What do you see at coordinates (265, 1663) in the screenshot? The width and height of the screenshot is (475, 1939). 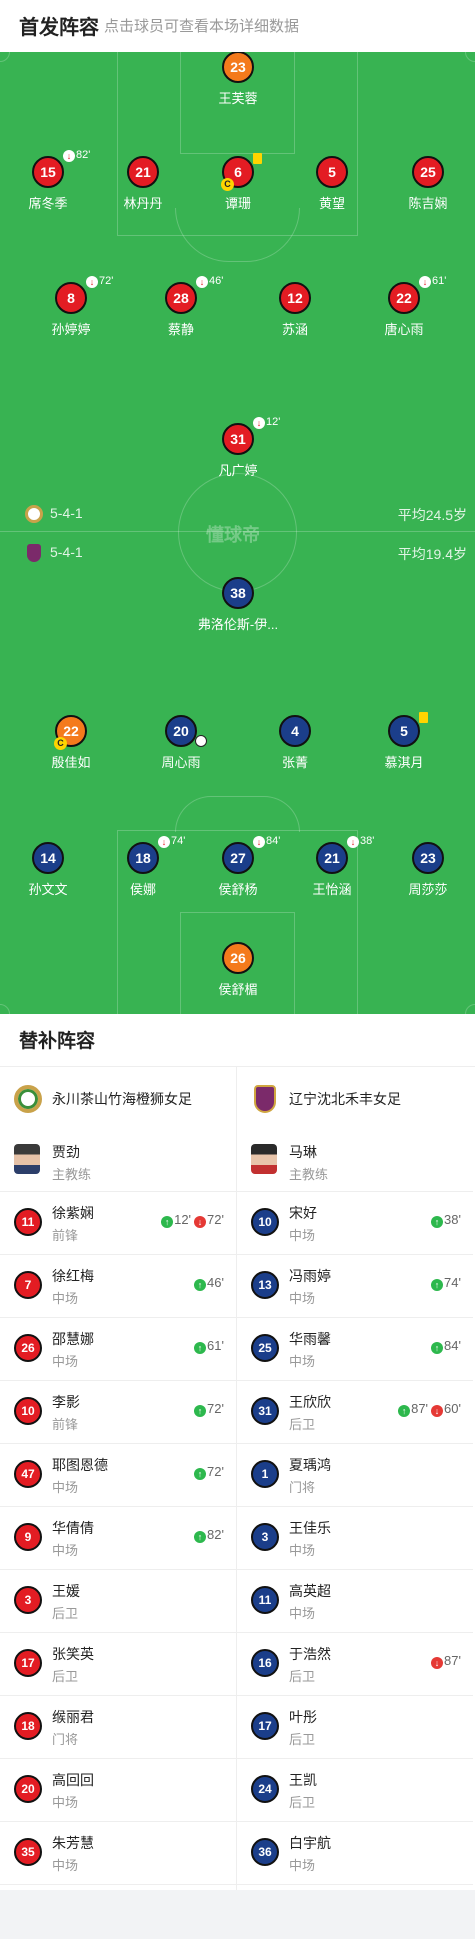 I see `player-number-badge: 16` at bounding box center [265, 1663].